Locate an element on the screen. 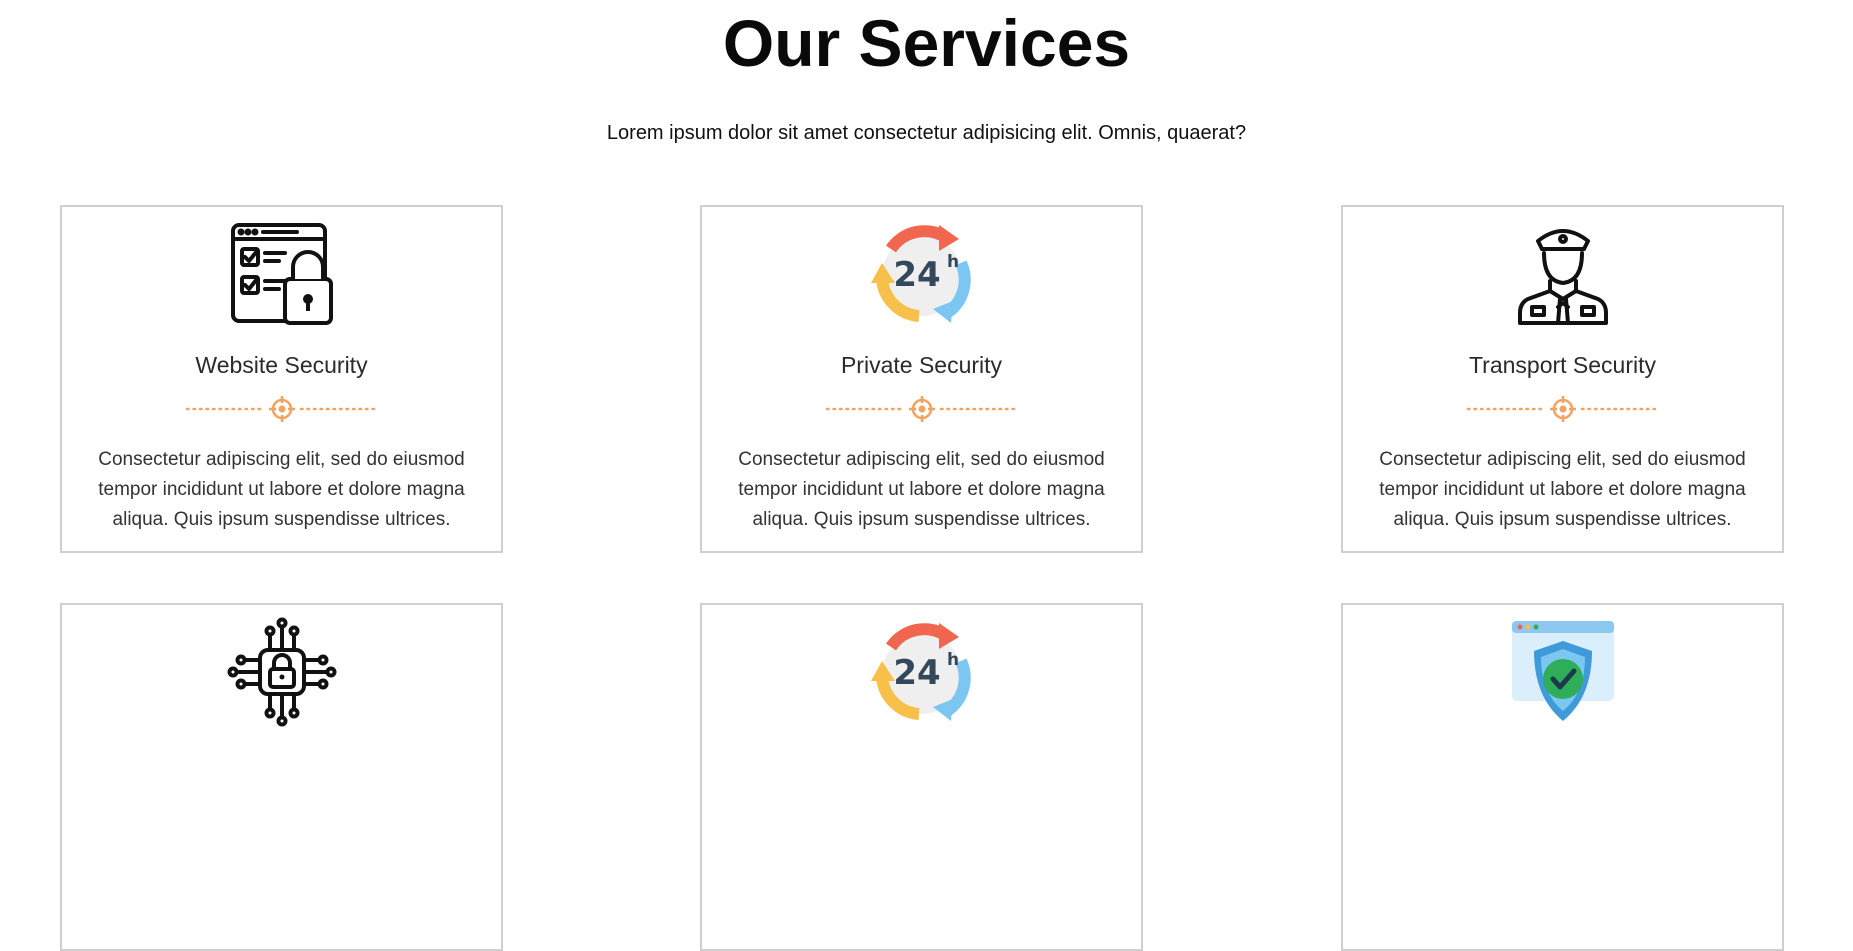  card-title: Website Security is located at coordinates (281, 365).